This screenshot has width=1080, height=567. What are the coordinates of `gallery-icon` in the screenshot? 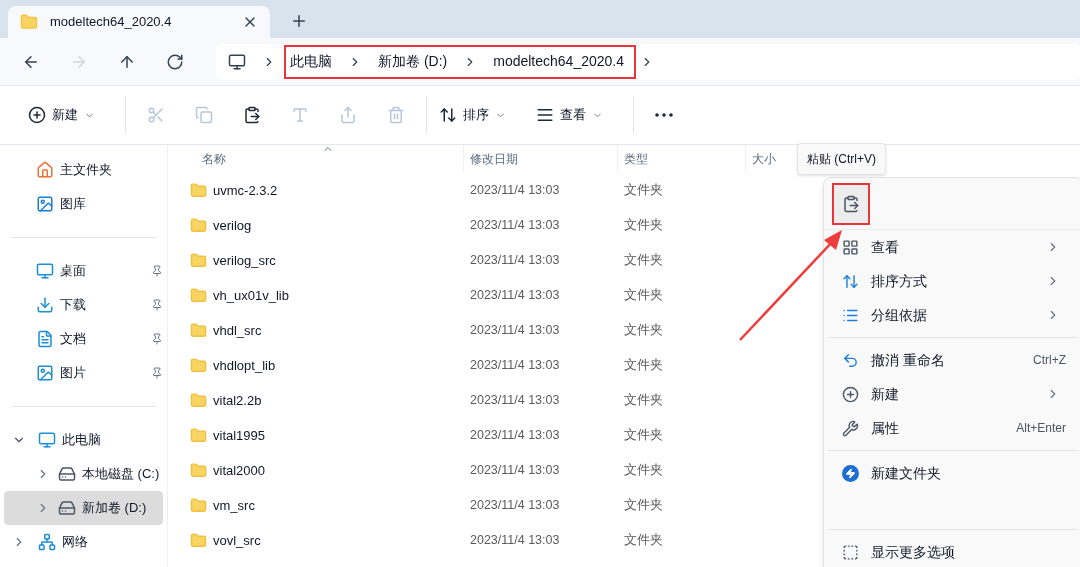 It's located at (45, 204).